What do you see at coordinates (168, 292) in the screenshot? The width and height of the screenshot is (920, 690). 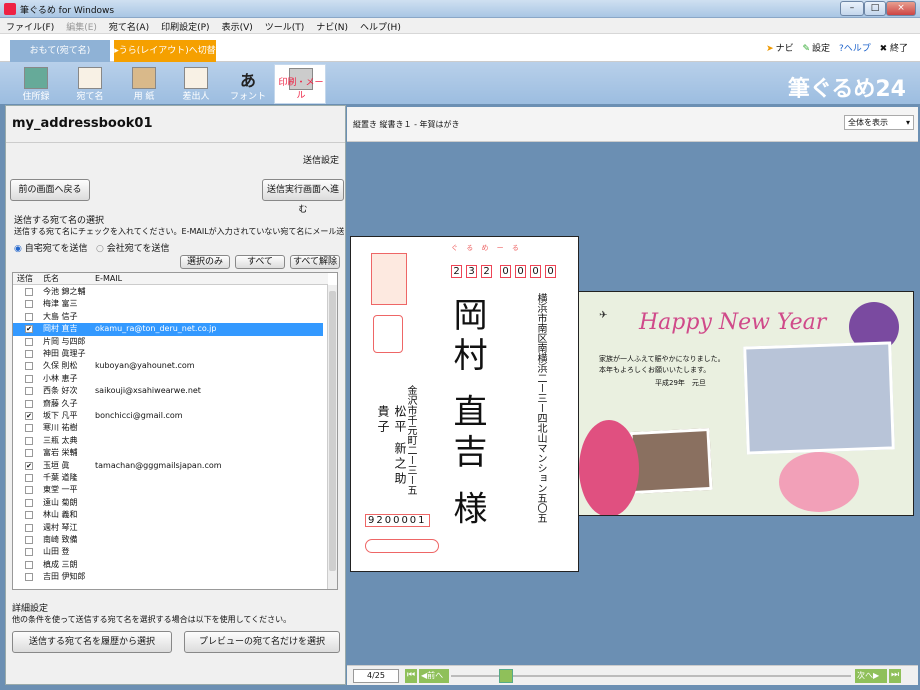 I see `table-row: 今池 錦之輔` at bounding box center [168, 292].